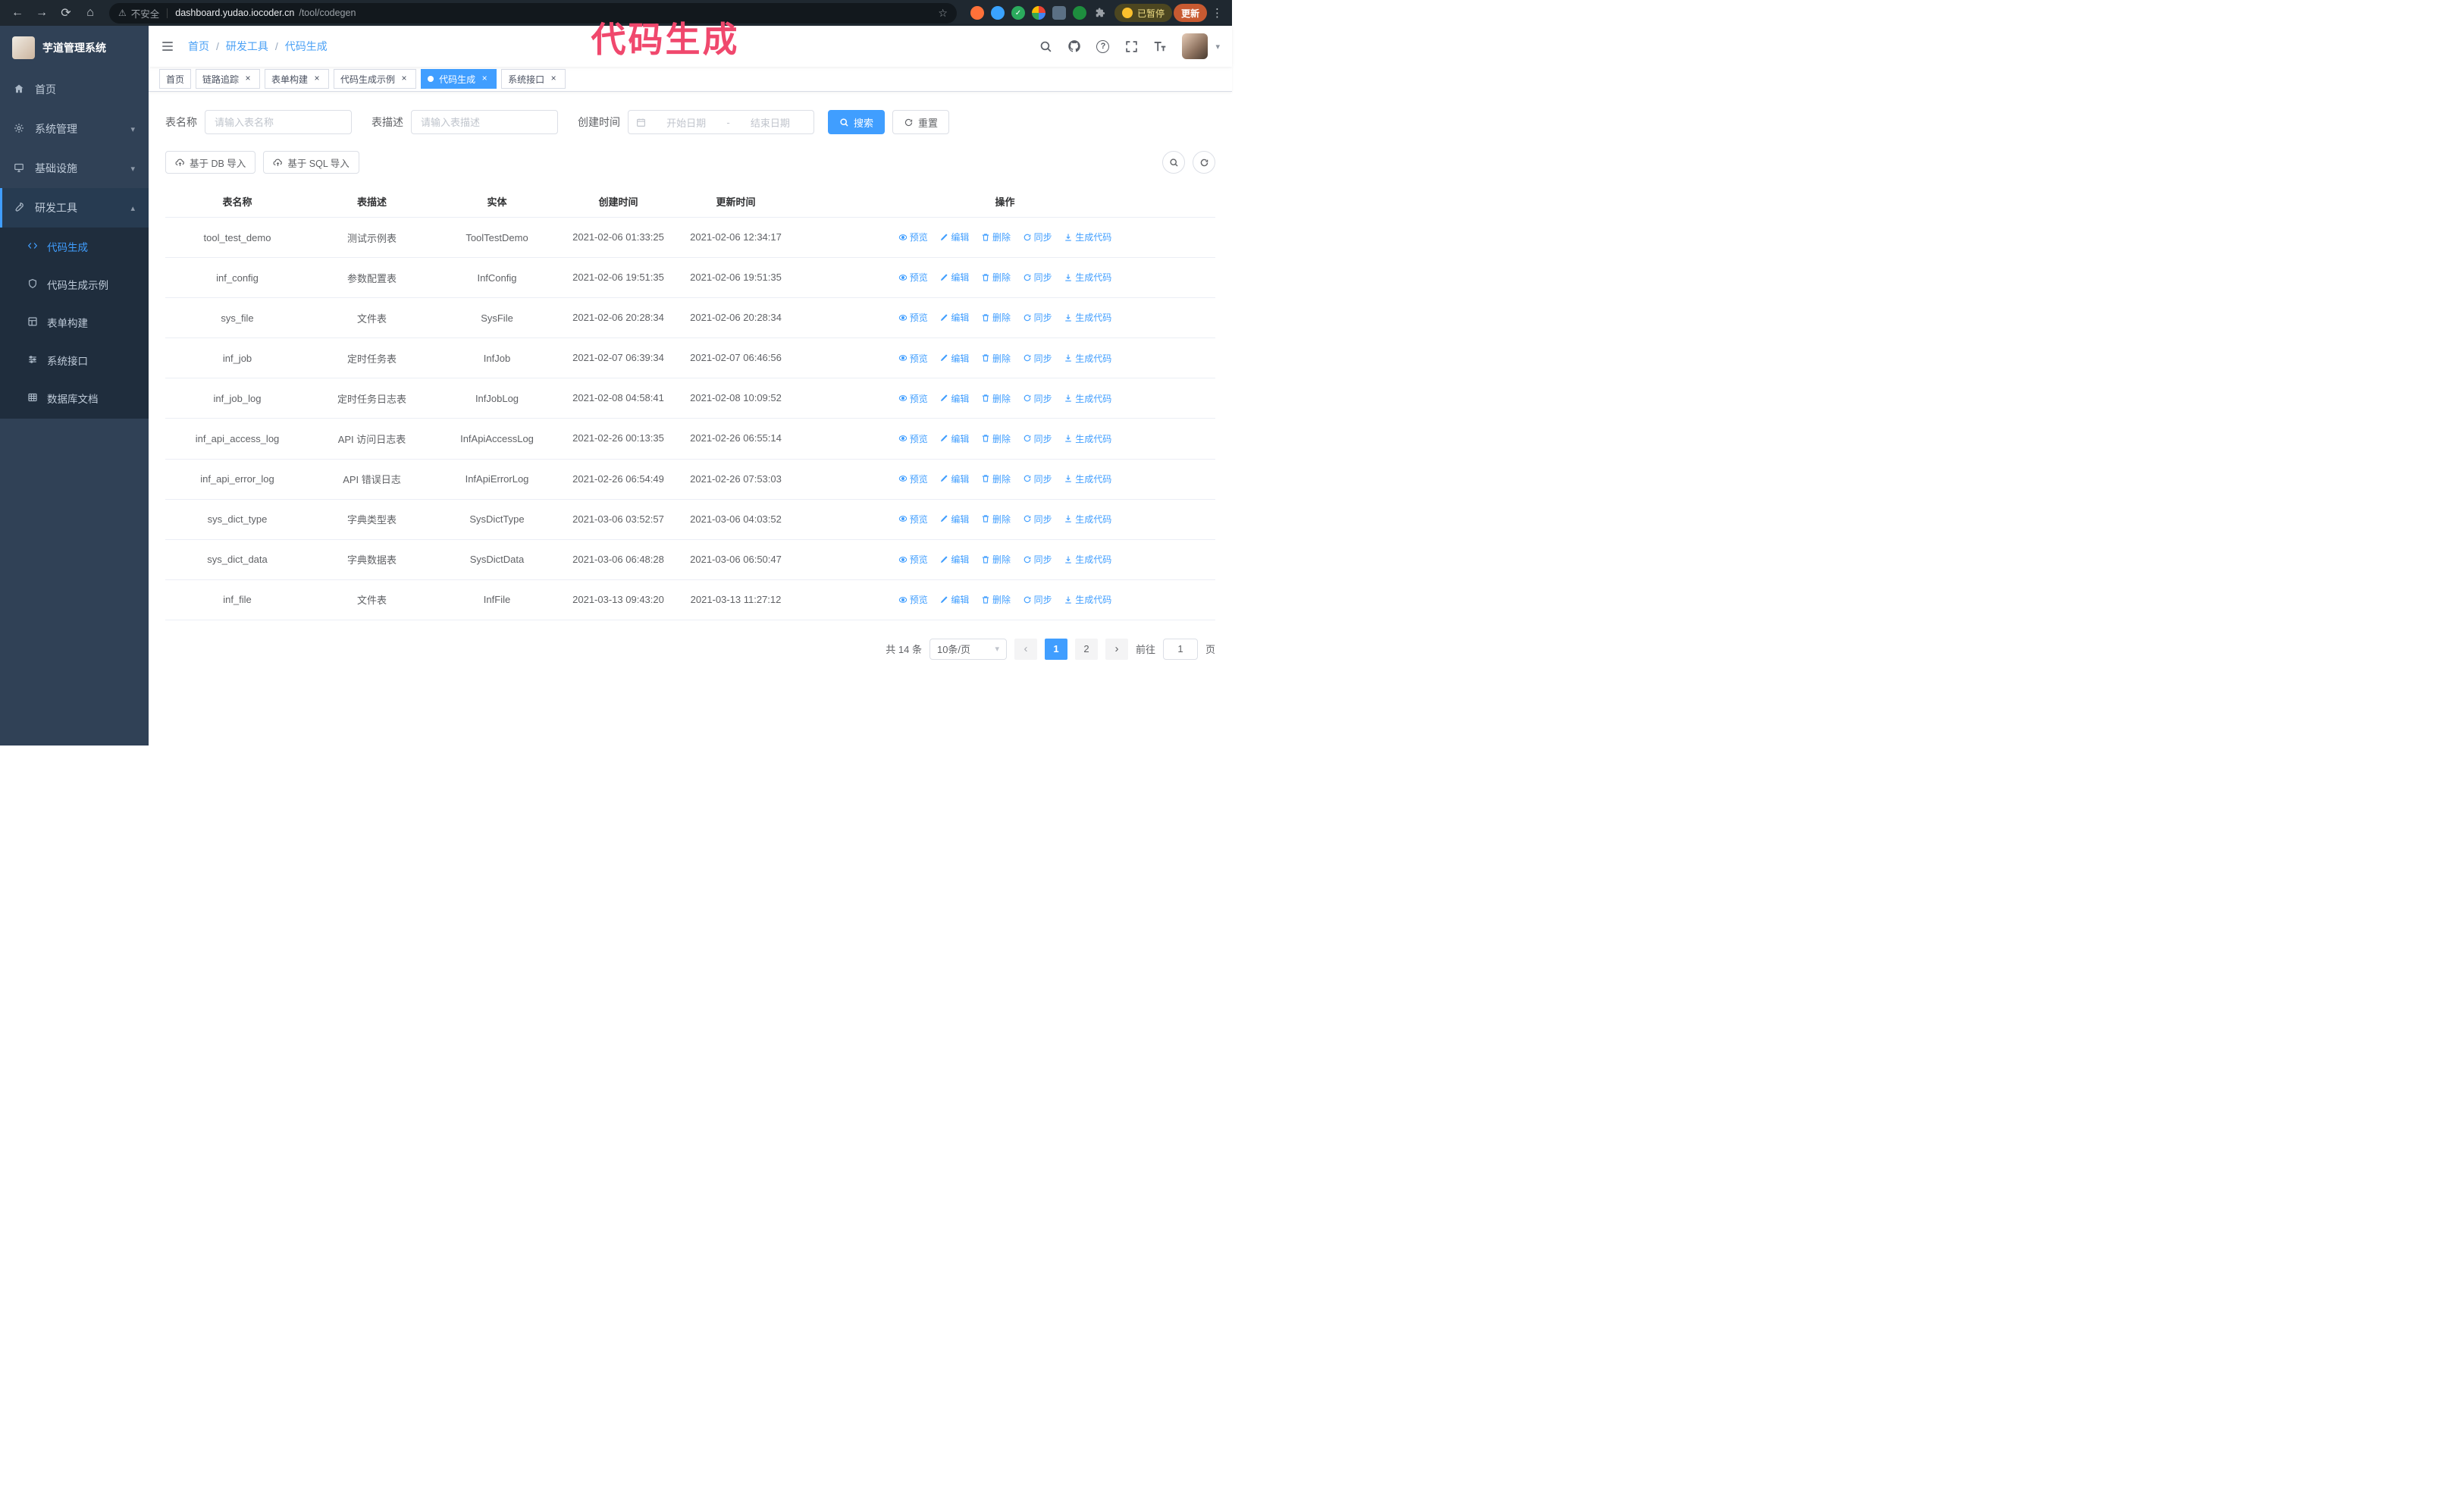 This screenshot has height=1491, width=2464. I want to click on sidebar-item-api: 系统接口, so click(74, 360).